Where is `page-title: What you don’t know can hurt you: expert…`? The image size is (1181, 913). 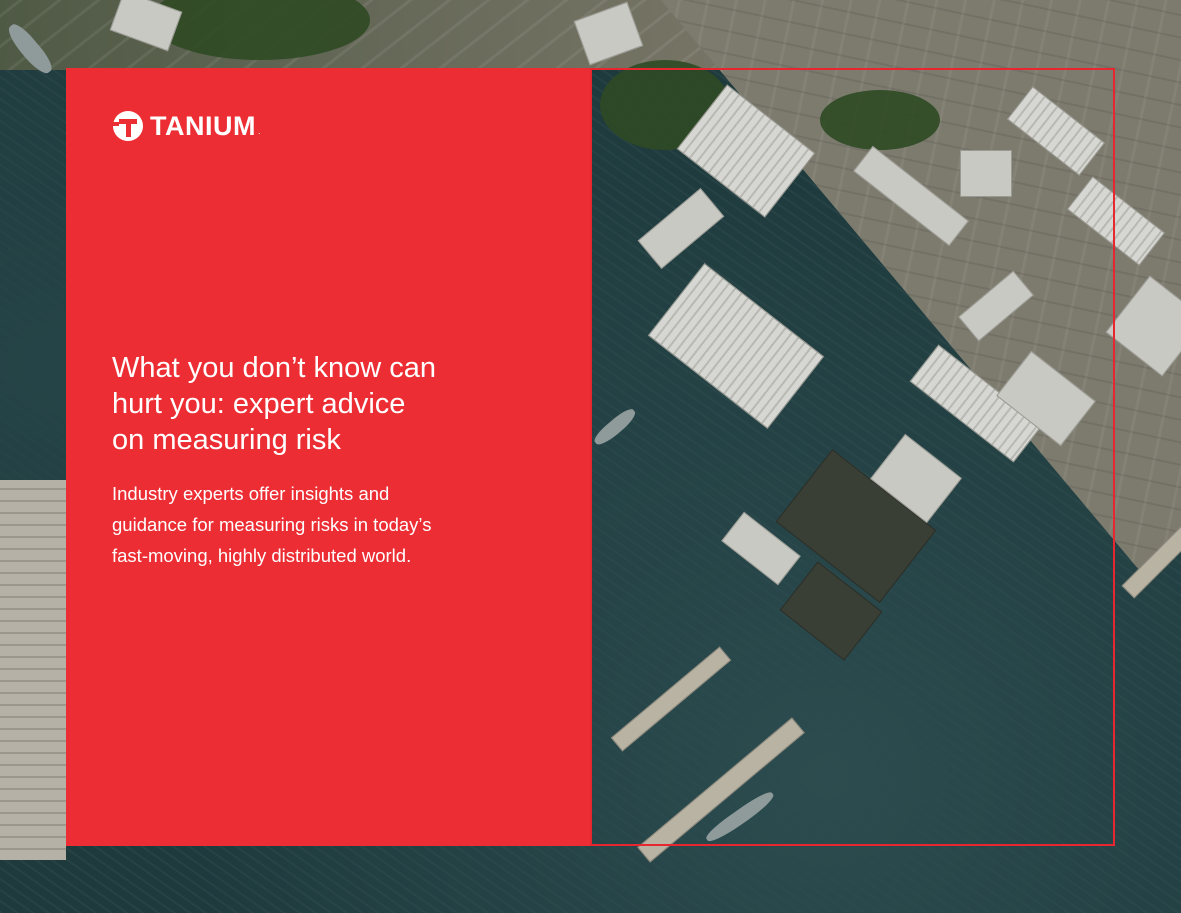
page-title: What you don’t know can hurt you: expert… is located at coordinates (274, 404).